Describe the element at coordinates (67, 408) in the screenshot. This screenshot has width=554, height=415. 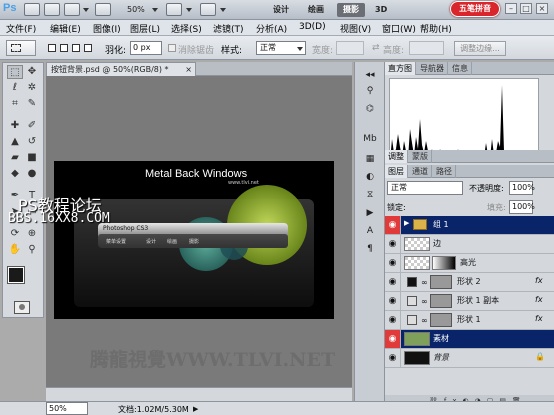
I see `zoom-status: 50%` at that location.